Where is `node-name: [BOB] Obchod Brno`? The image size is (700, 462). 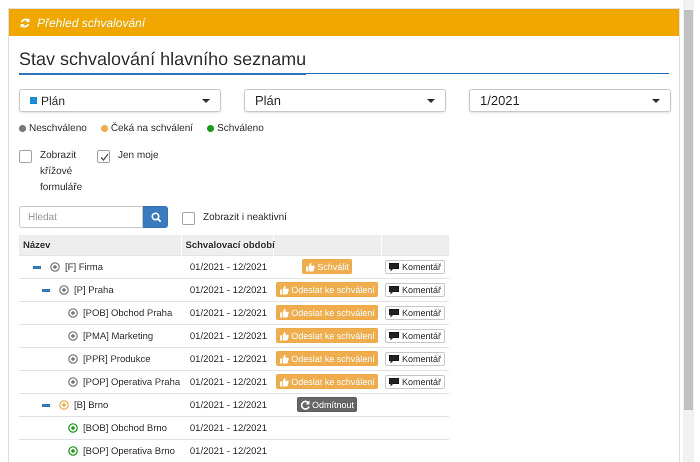
node-name: [BOB] Obchod Brno is located at coordinates (125, 428).